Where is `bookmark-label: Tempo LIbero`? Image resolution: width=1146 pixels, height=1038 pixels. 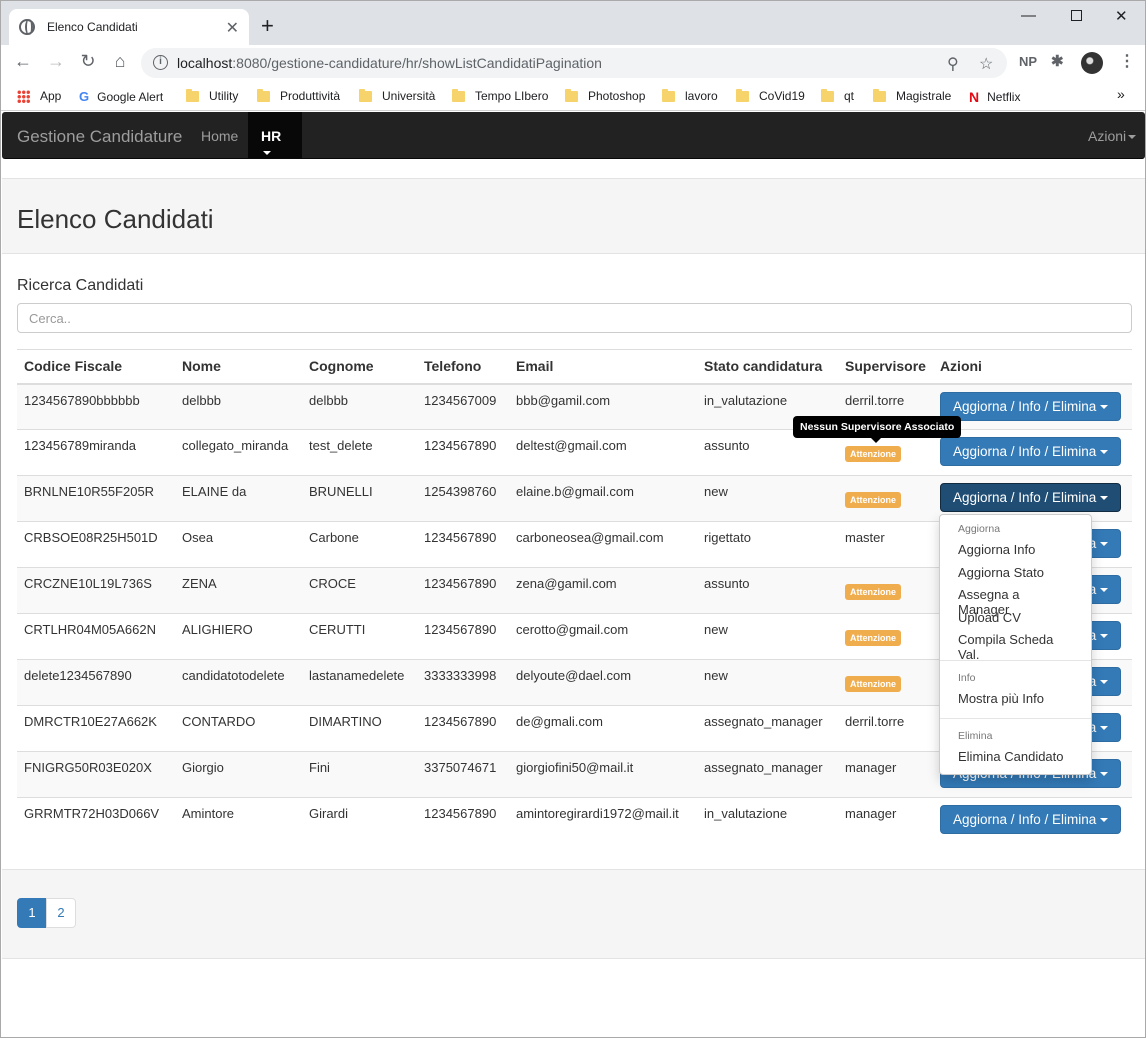
bookmark-label: Tempo LIbero is located at coordinates (512, 96).